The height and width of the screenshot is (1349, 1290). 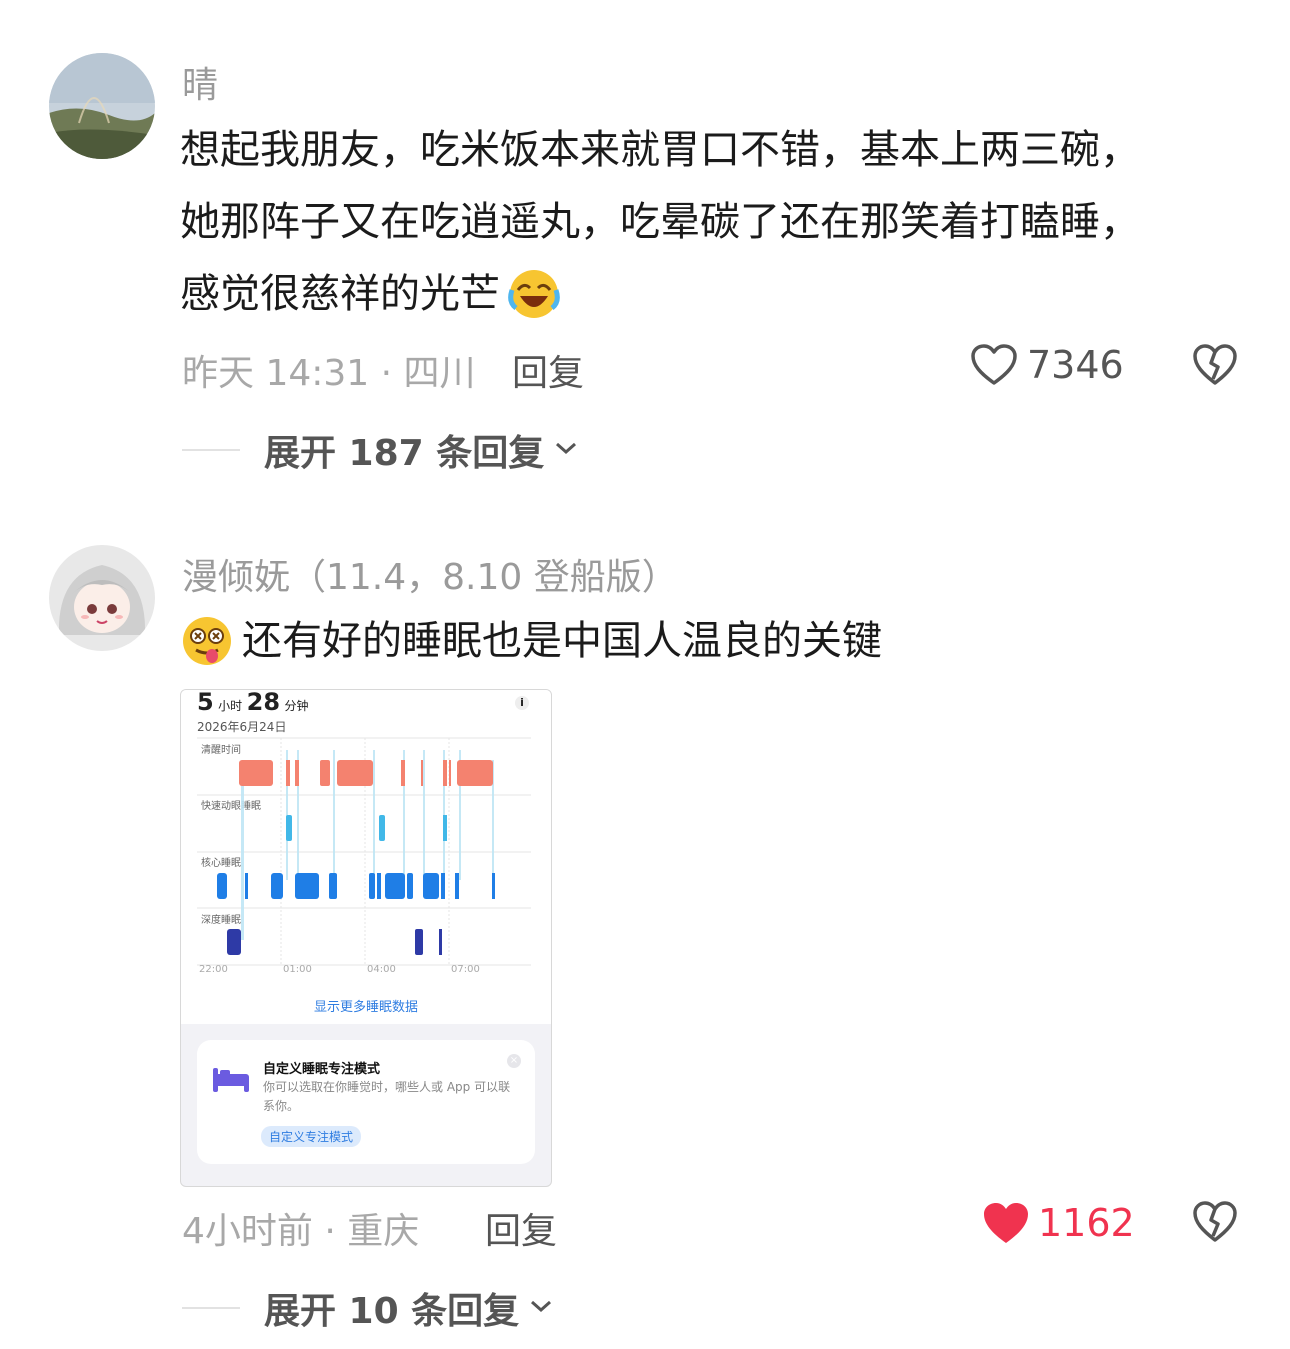 I want to click on comment-line: 想起我朋友，吃米饭本来就胃口不错，基本上两三碗，, so click(x=660, y=150).